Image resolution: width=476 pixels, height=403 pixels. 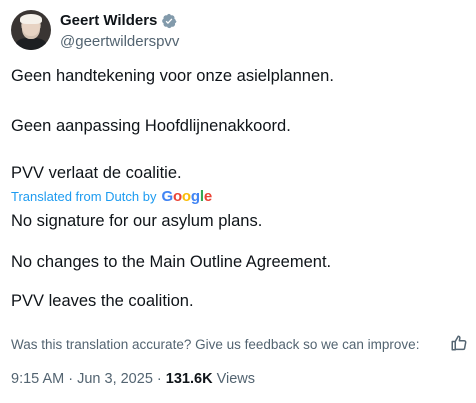 I want to click on views-label: Views, so click(x=233, y=379).